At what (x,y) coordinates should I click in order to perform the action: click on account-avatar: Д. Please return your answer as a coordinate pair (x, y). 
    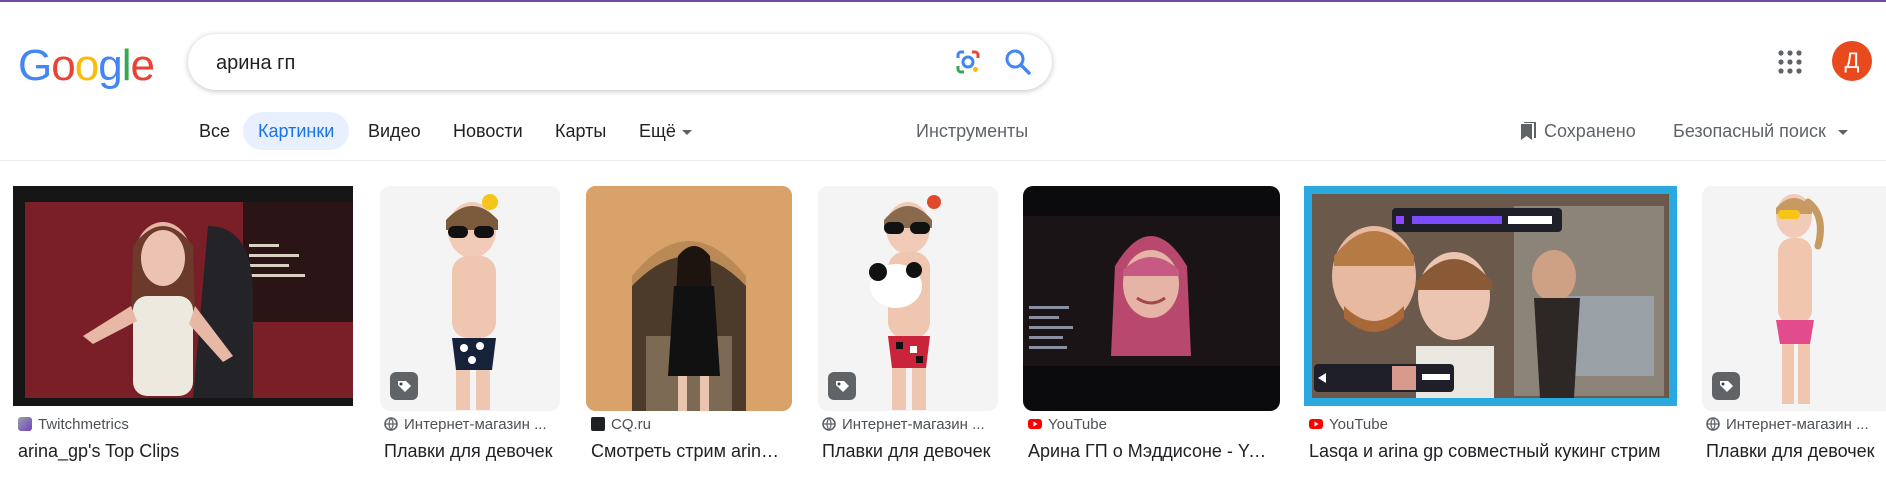
    Looking at the image, I should click on (1852, 61).